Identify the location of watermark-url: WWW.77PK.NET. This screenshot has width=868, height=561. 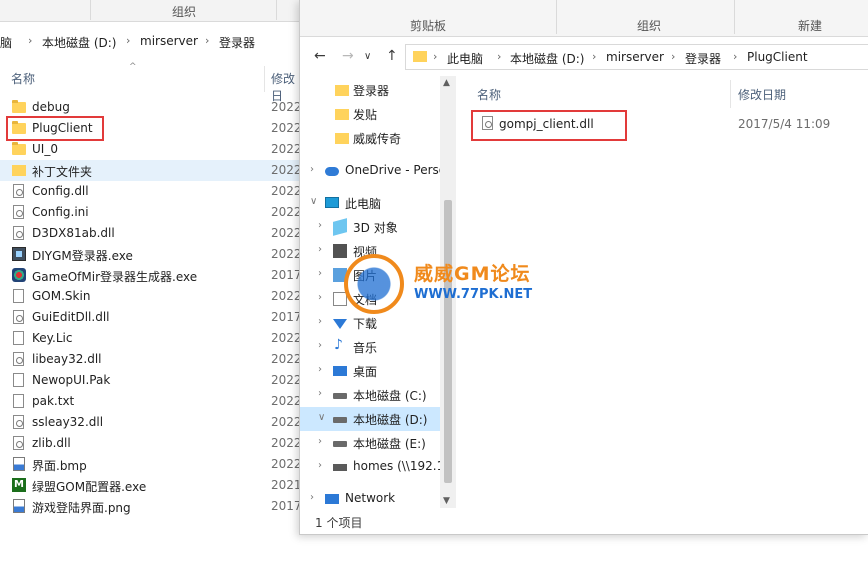
(473, 294).